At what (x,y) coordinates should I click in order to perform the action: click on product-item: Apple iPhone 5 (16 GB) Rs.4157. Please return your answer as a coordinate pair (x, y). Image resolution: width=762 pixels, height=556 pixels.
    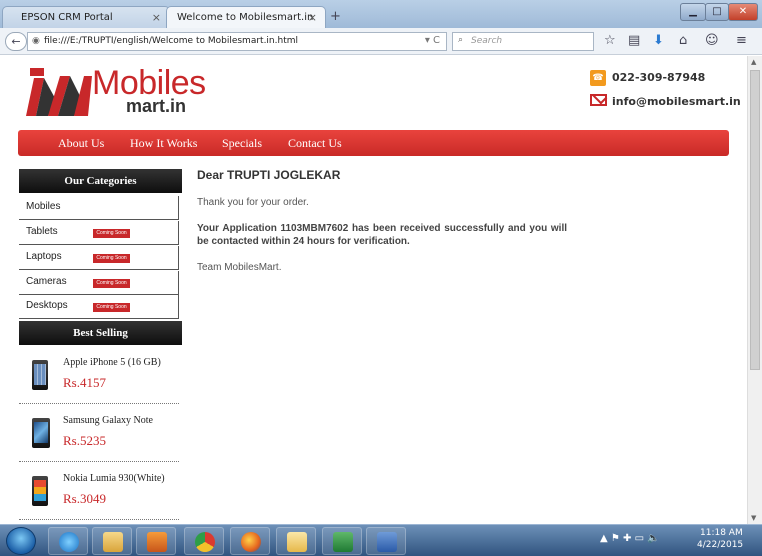
    Looking at the image, I should click on (99, 375).